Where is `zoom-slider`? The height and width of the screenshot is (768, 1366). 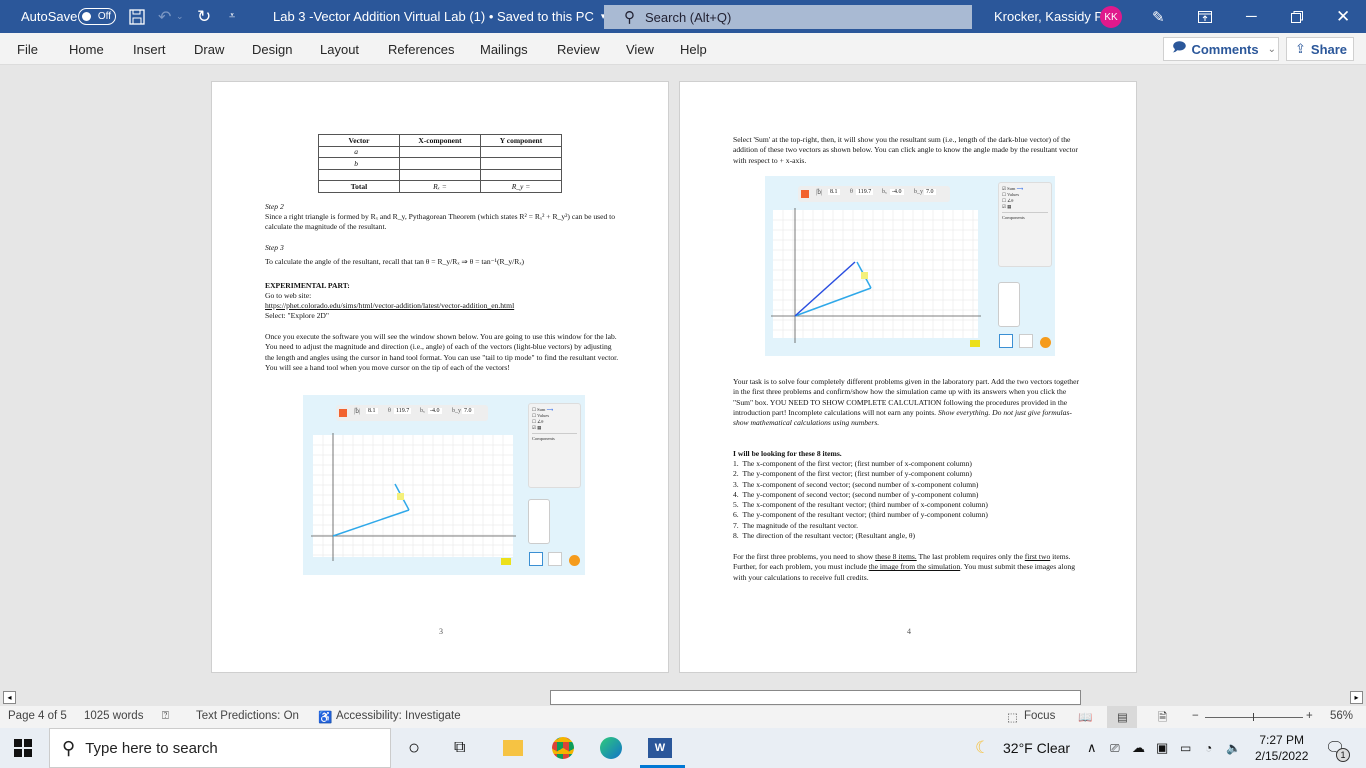
zoom-slider is located at coordinates (1254, 717).